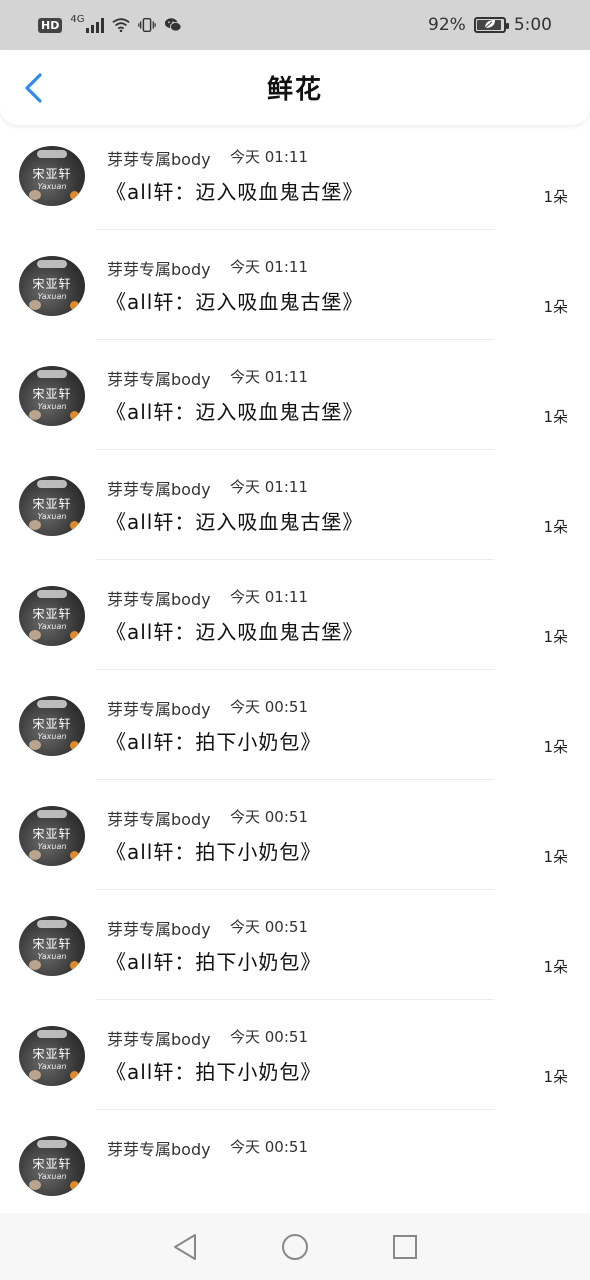  Describe the element at coordinates (295, 1162) in the screenshot. I see `list-item: 宋亚轩 Yaxuan 芽芽专属body 今天 00:51` at that location.